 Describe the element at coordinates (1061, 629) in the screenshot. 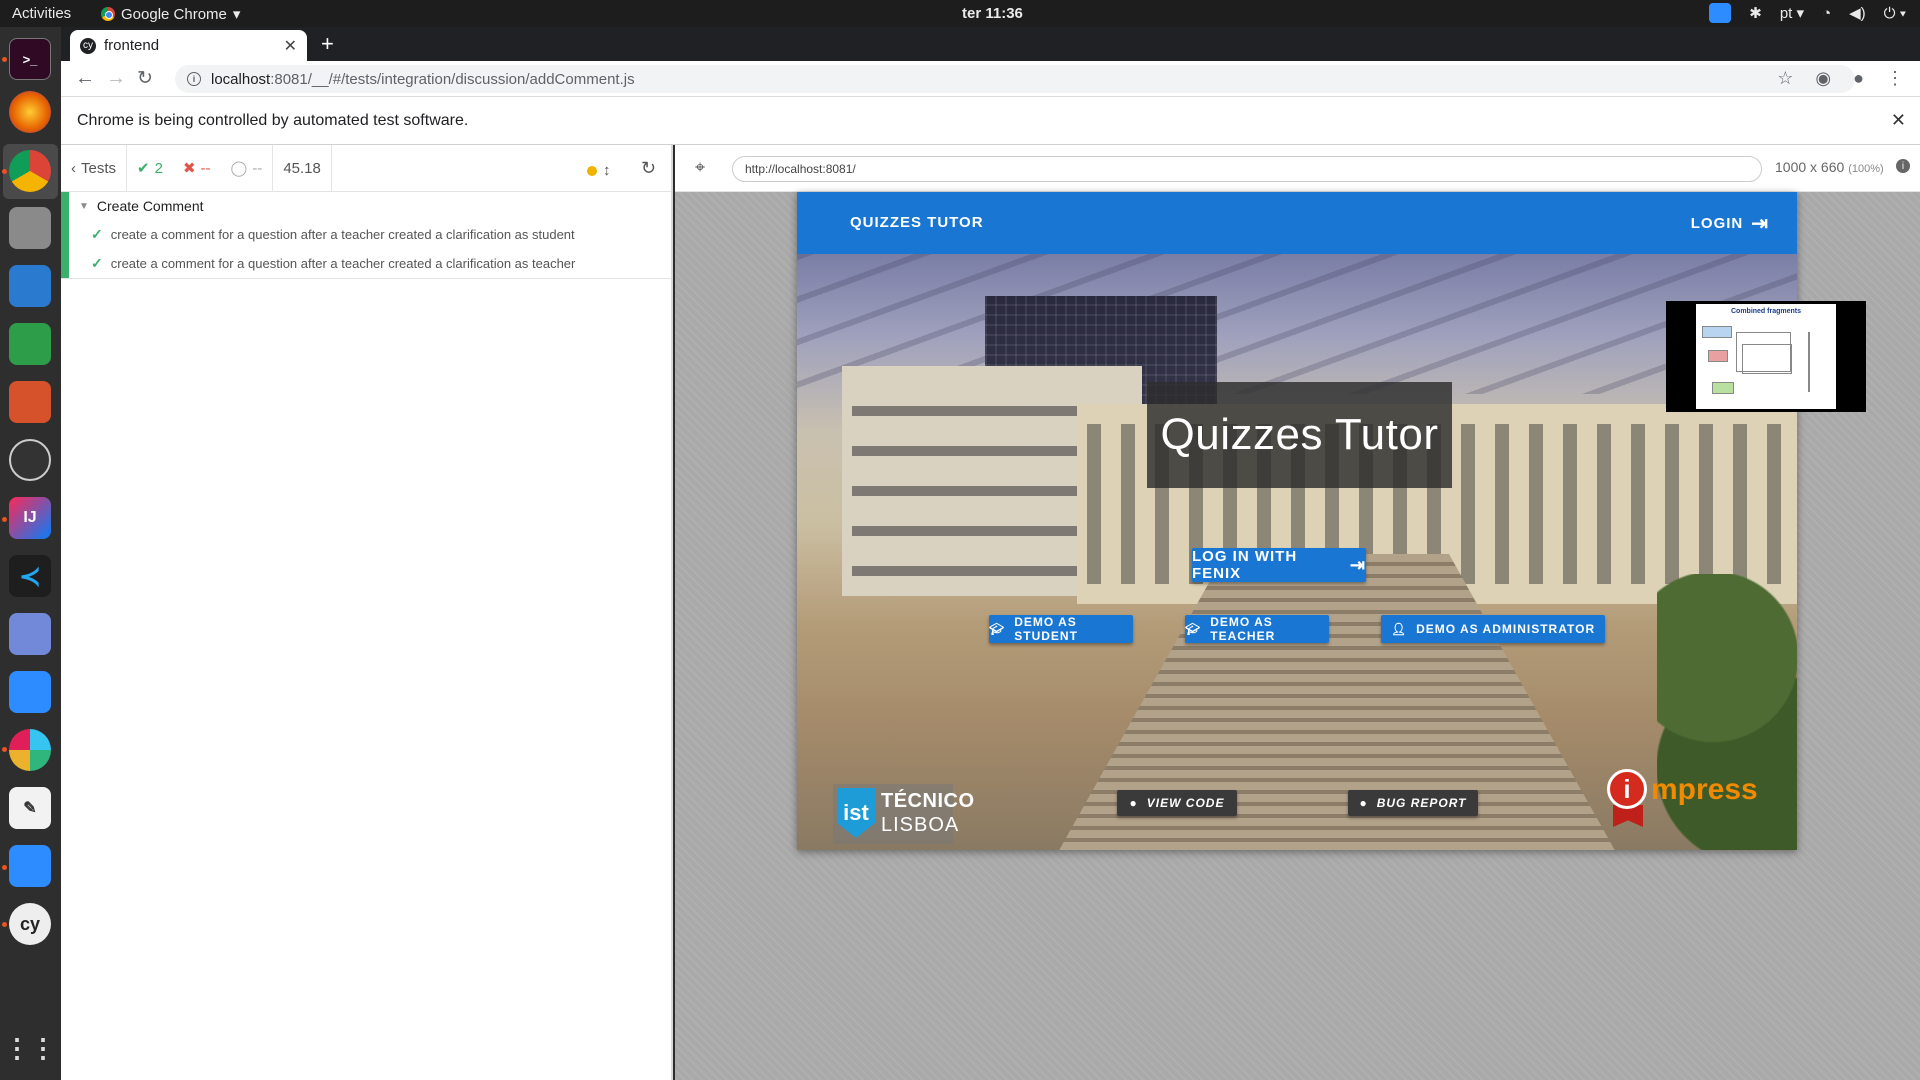

I see `demo-student-button: 🎓︎ DEMO AS STUDENT` at that location.